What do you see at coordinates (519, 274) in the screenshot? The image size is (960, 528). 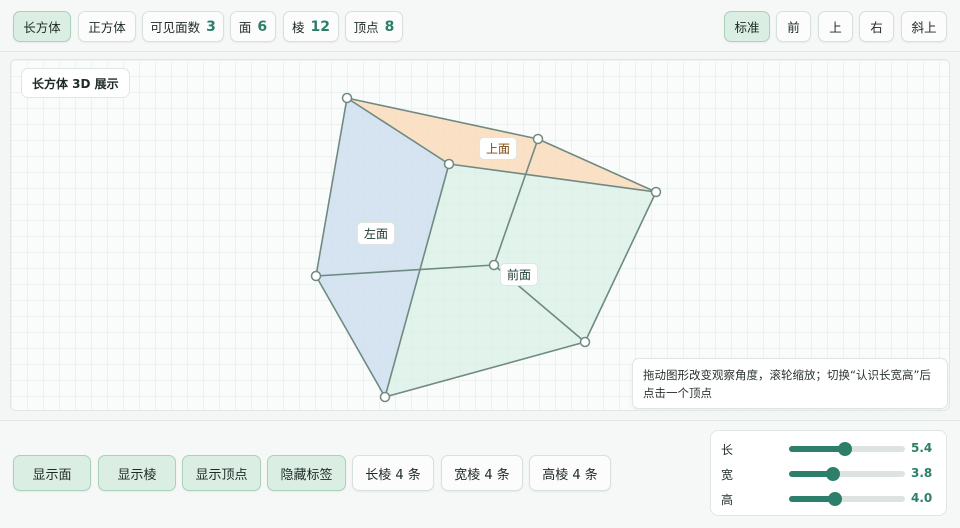 I see `front-face-label: 前面` at bounding box center [519, 274].